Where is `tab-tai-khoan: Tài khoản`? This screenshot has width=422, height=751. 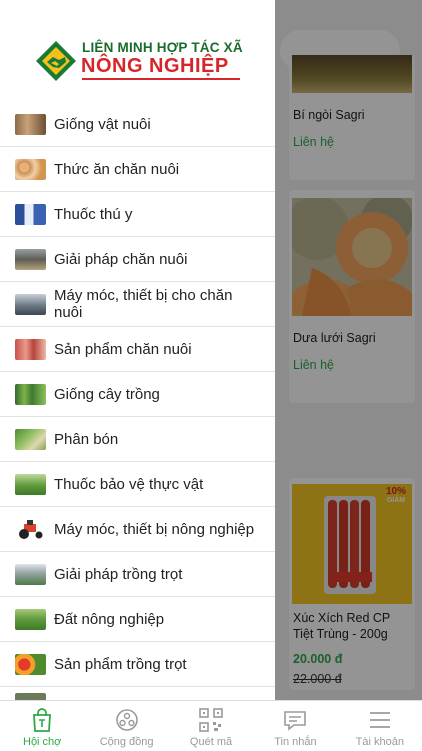
tab-tai-khoan: Tài khoản is located at coordinates (380, 726).